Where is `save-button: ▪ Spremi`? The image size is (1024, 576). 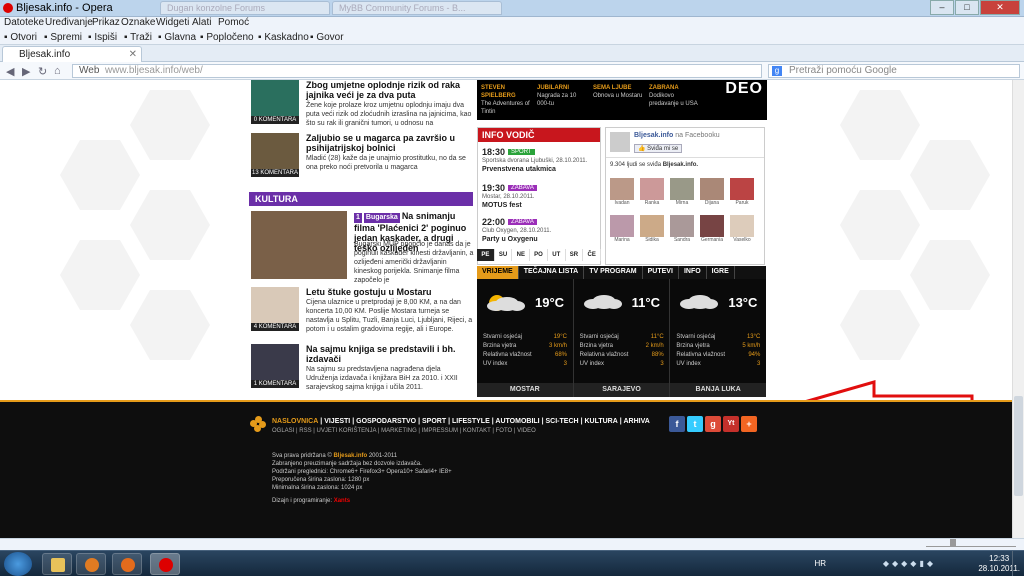 save-button: ▪ Spremi is located at coordinates (63, 37).